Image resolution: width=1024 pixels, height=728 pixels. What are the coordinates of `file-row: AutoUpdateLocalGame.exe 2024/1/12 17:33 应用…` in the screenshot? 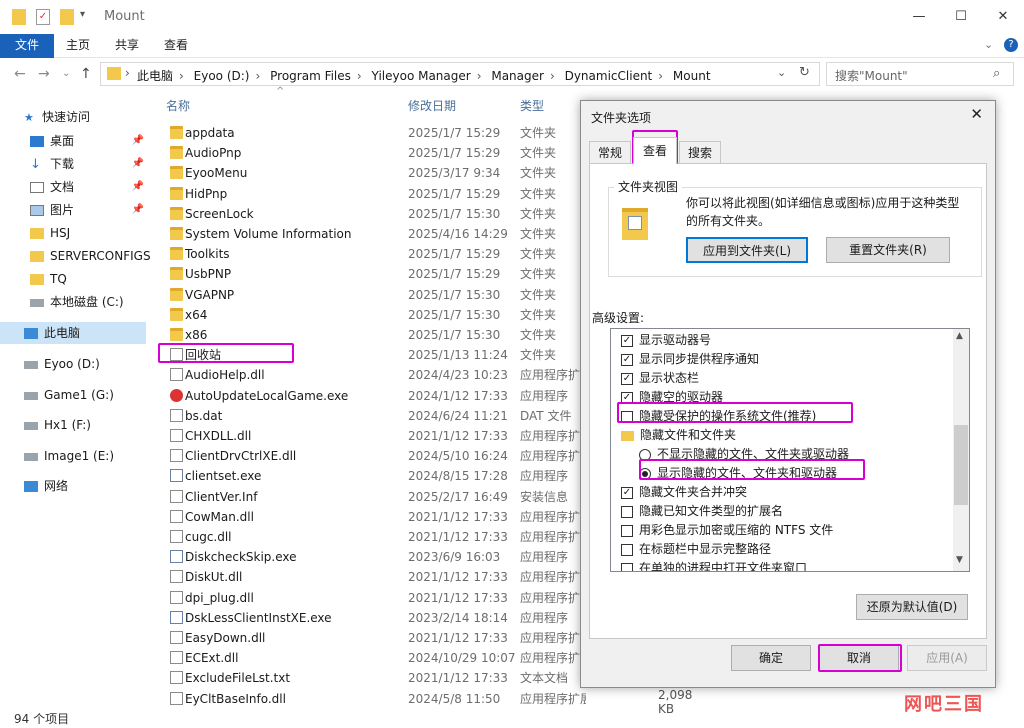 It's located at (376, 396).